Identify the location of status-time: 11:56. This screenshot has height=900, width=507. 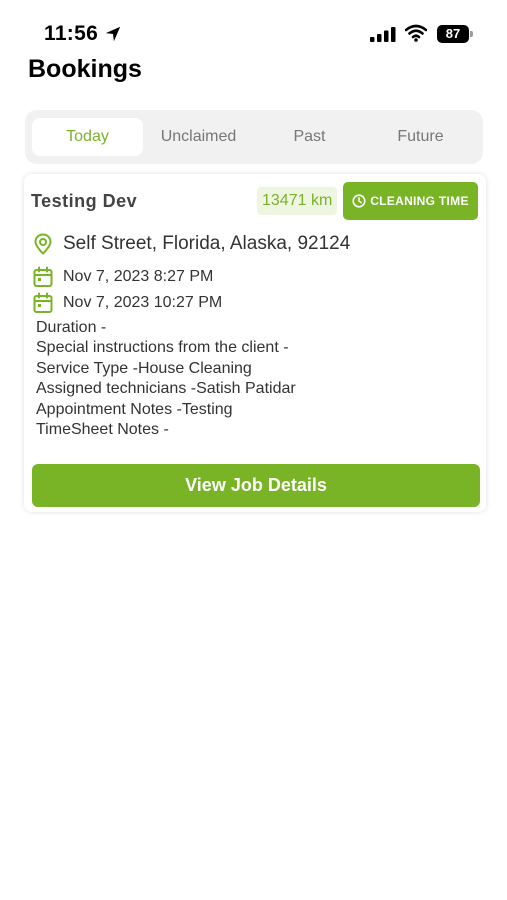
(71, 33).